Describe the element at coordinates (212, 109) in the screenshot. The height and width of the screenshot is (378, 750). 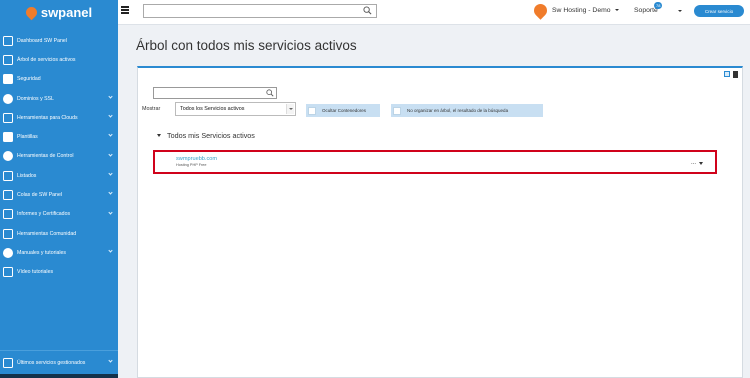
I see `show-filter-value: Todos los Servicios activos` at that location.